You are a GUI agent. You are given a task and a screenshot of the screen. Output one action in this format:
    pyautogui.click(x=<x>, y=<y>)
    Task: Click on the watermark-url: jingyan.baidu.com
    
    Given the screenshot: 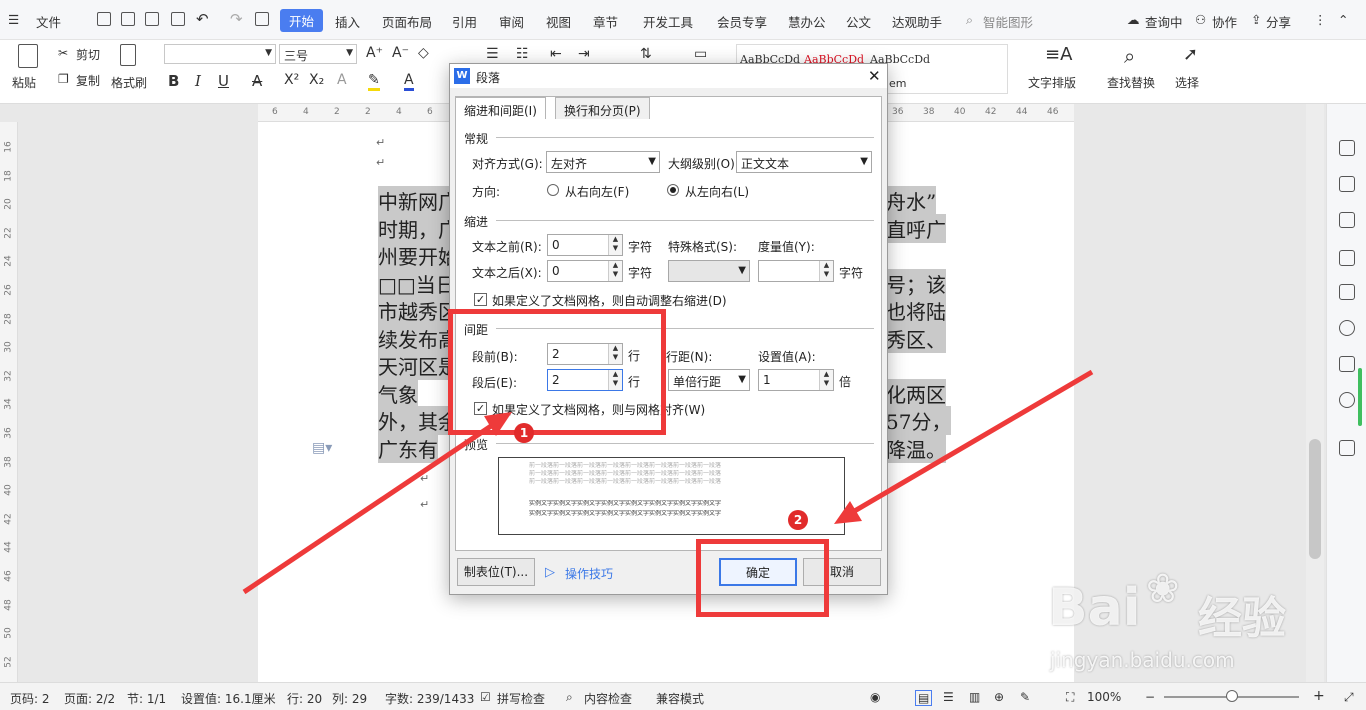 What is the action you would take?
    pyautogui.click(x=1142, y=660)
    